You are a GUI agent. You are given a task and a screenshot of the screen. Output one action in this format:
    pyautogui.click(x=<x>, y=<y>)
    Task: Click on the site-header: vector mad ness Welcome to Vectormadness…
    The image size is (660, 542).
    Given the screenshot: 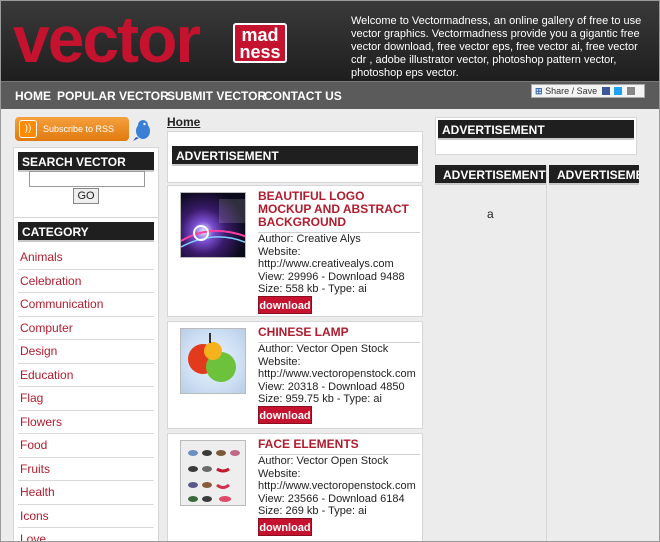 What is the action you would take?
    pyautogui.click(x=330, y=41)
    